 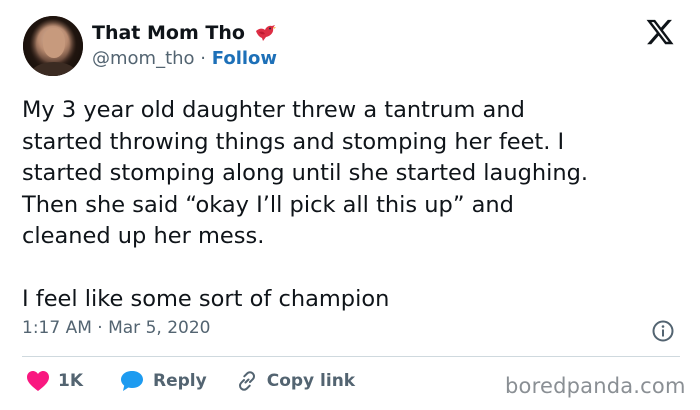 What do you see at coordinates (116, 328) in the screenshot?
I see `timestamp: 1:17 AM · Mar 5, 2020` at bounding box center [116, 328].